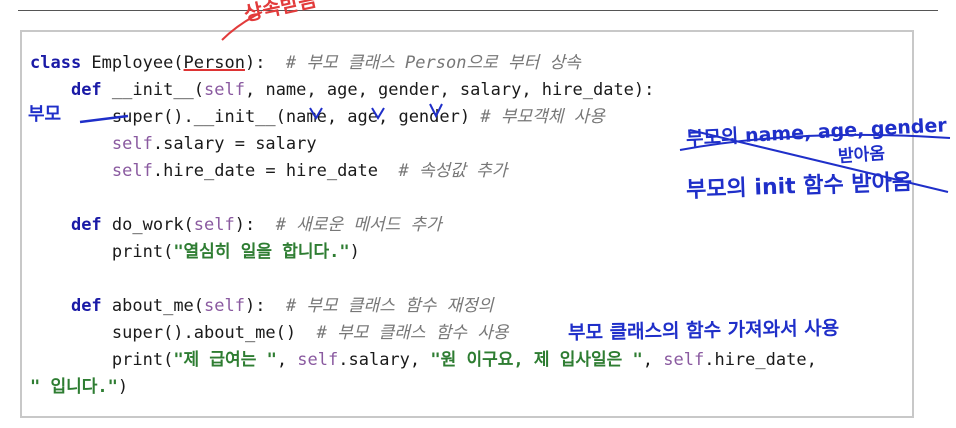  What do you see at coordinates (280, 13) in the screenshot?
I see `inheritance-annotation: 상속받음` at bounding box center [280, 13].